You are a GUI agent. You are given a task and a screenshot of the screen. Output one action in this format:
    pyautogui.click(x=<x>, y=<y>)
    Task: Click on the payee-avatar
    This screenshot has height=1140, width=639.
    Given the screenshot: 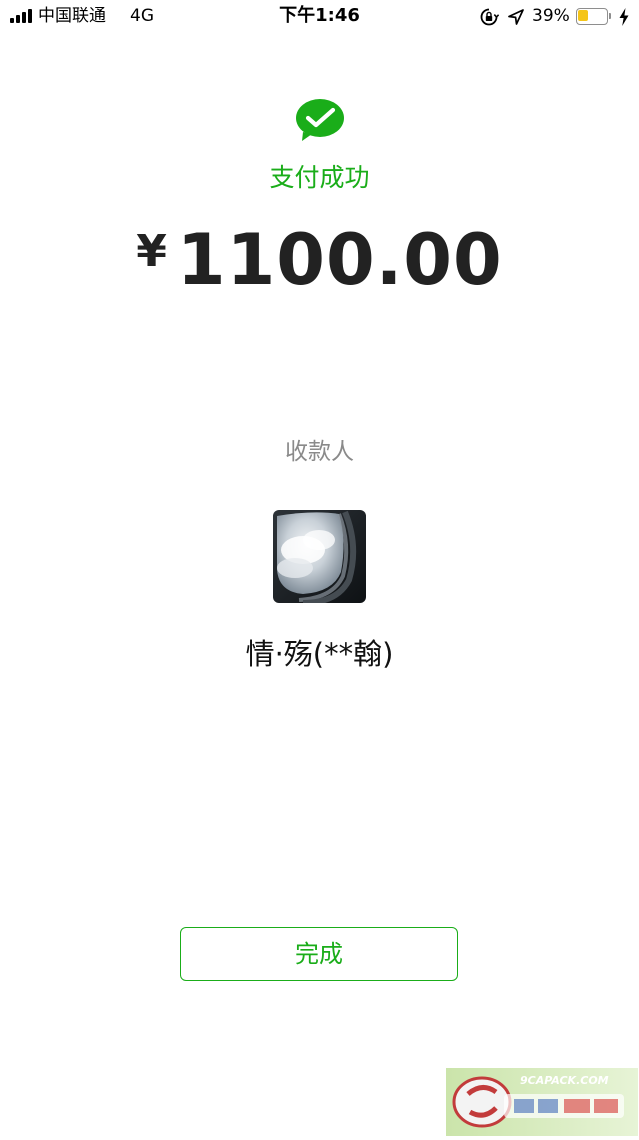 What is the action you would take?
    pyautogui.click(x=319, y=556)
    